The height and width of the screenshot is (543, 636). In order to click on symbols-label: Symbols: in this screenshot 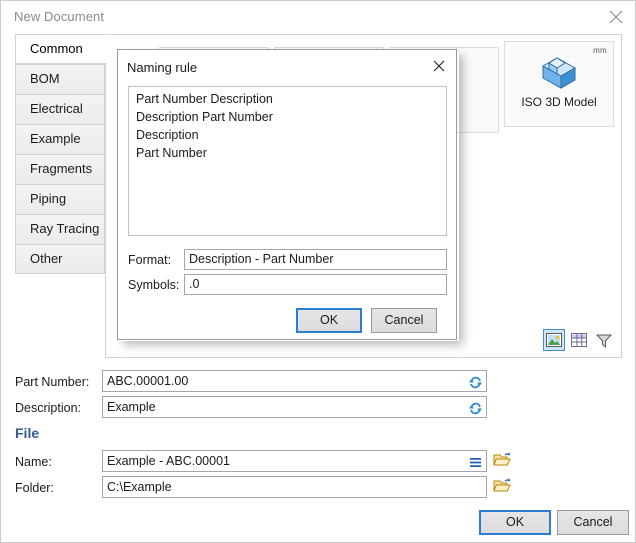, I will do `click(154, 285)`.